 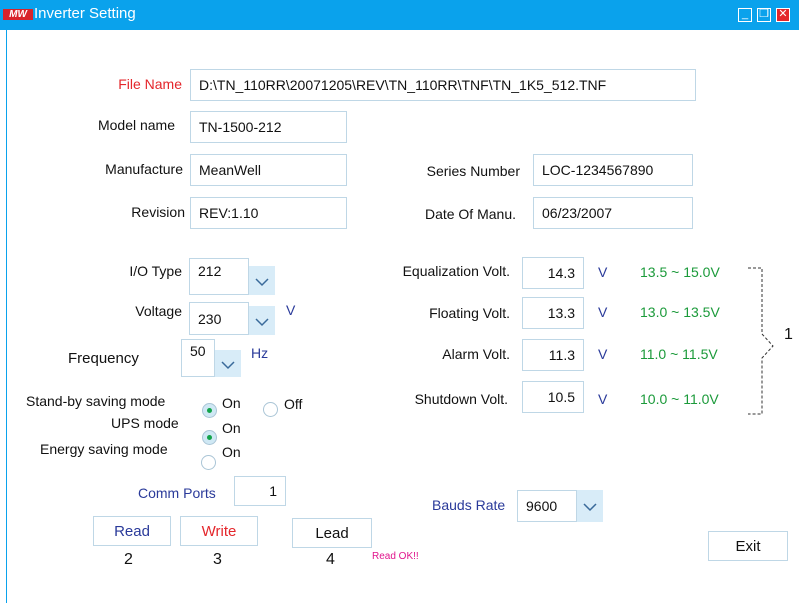 I want to click on energy-saving-mode-label: Energy saving mode, so click(x=104, y=449).